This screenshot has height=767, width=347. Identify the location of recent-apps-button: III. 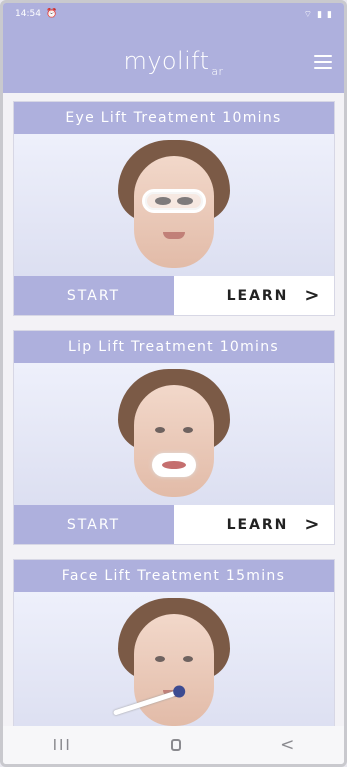
(62, 745).